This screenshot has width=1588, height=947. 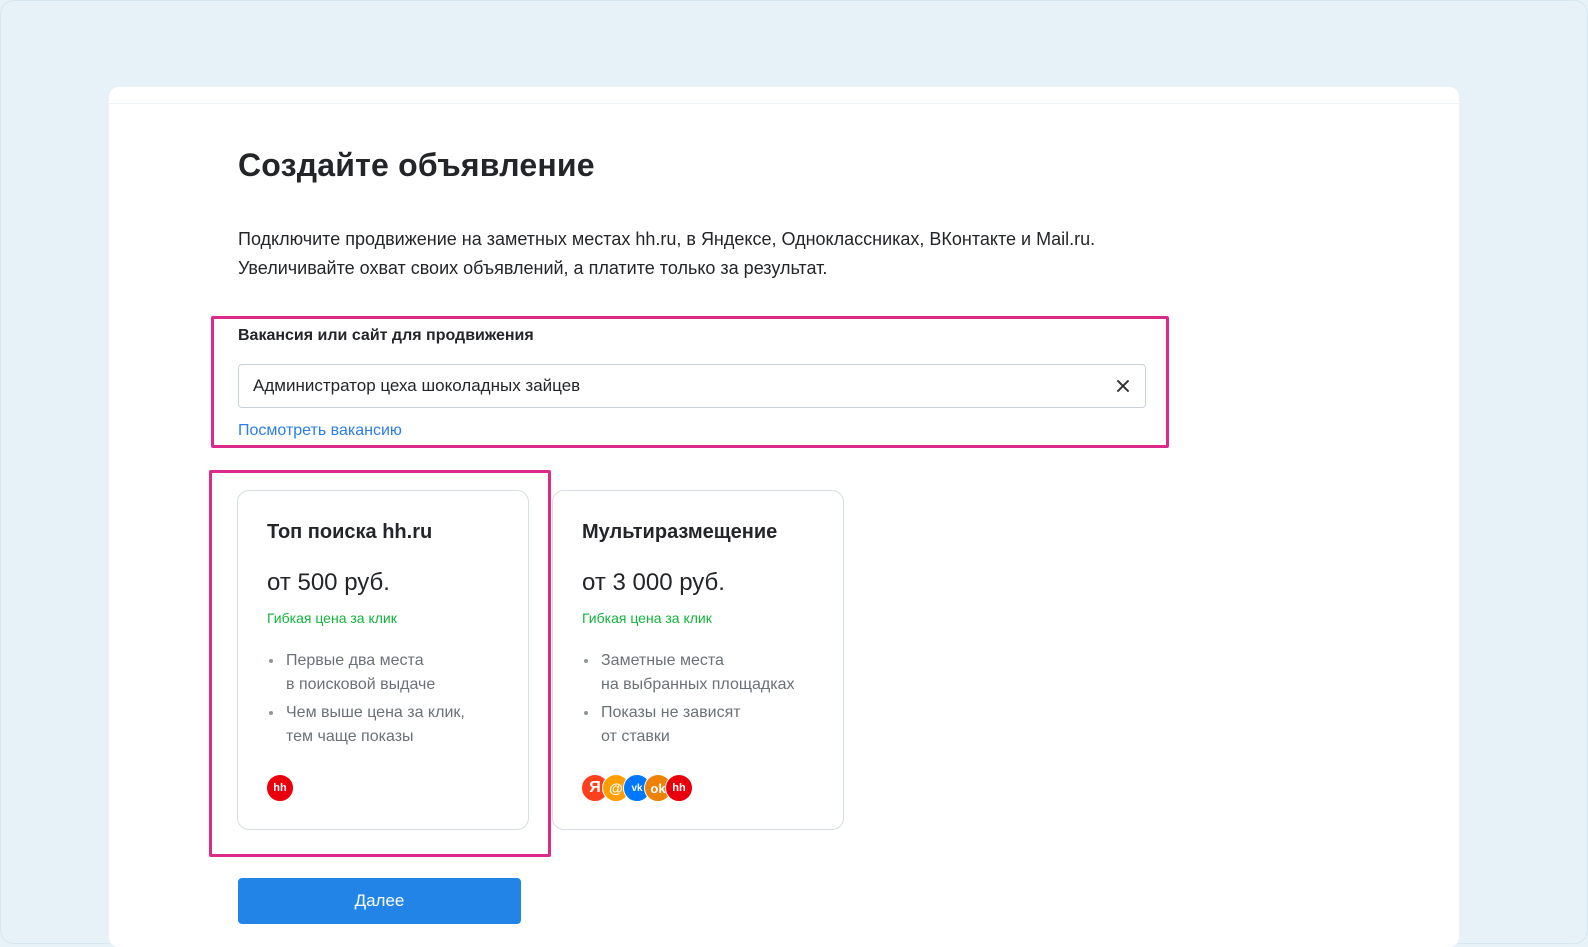 What do you see at coordinates (392, 725) in the screenshot?
I see `feature-item: Чем выше цена за клик, тем чаще показы` at bounding box center [392, 725].